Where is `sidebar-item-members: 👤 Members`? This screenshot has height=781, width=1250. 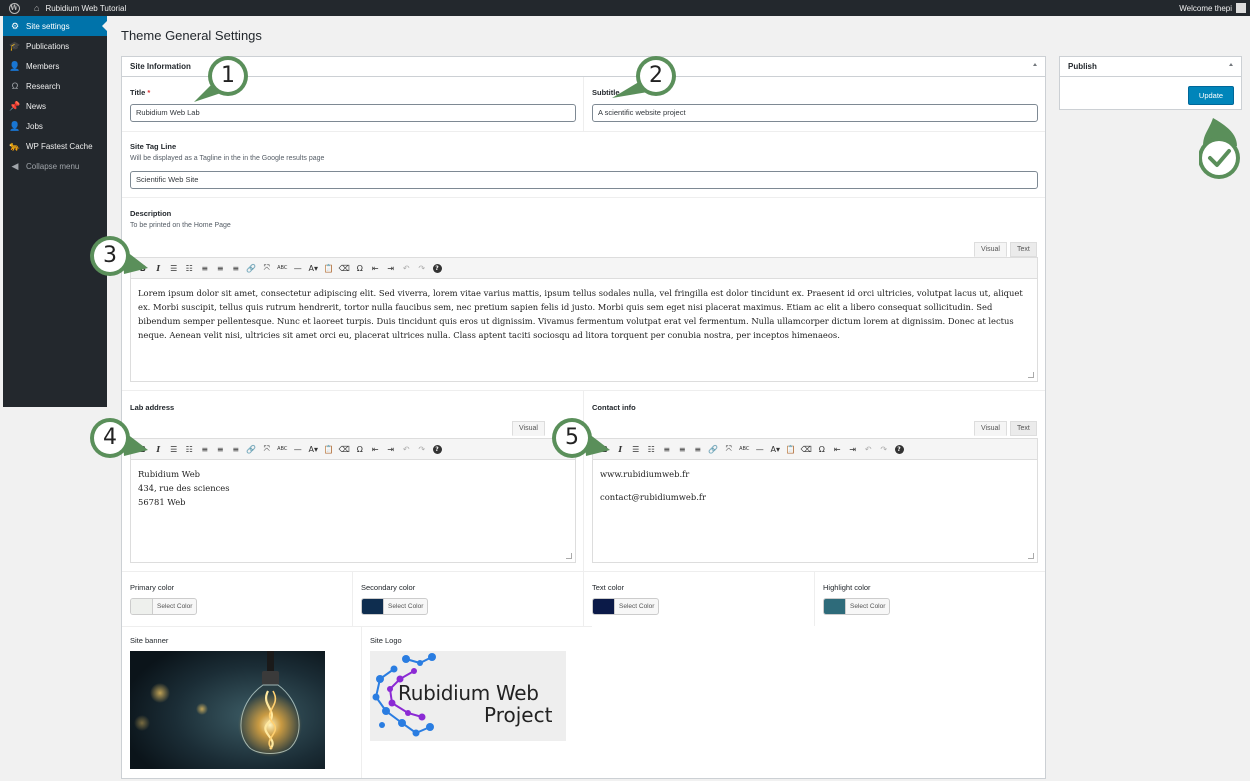 sidebar-item-members: 👤 Members is located at coordinates (55, 66).